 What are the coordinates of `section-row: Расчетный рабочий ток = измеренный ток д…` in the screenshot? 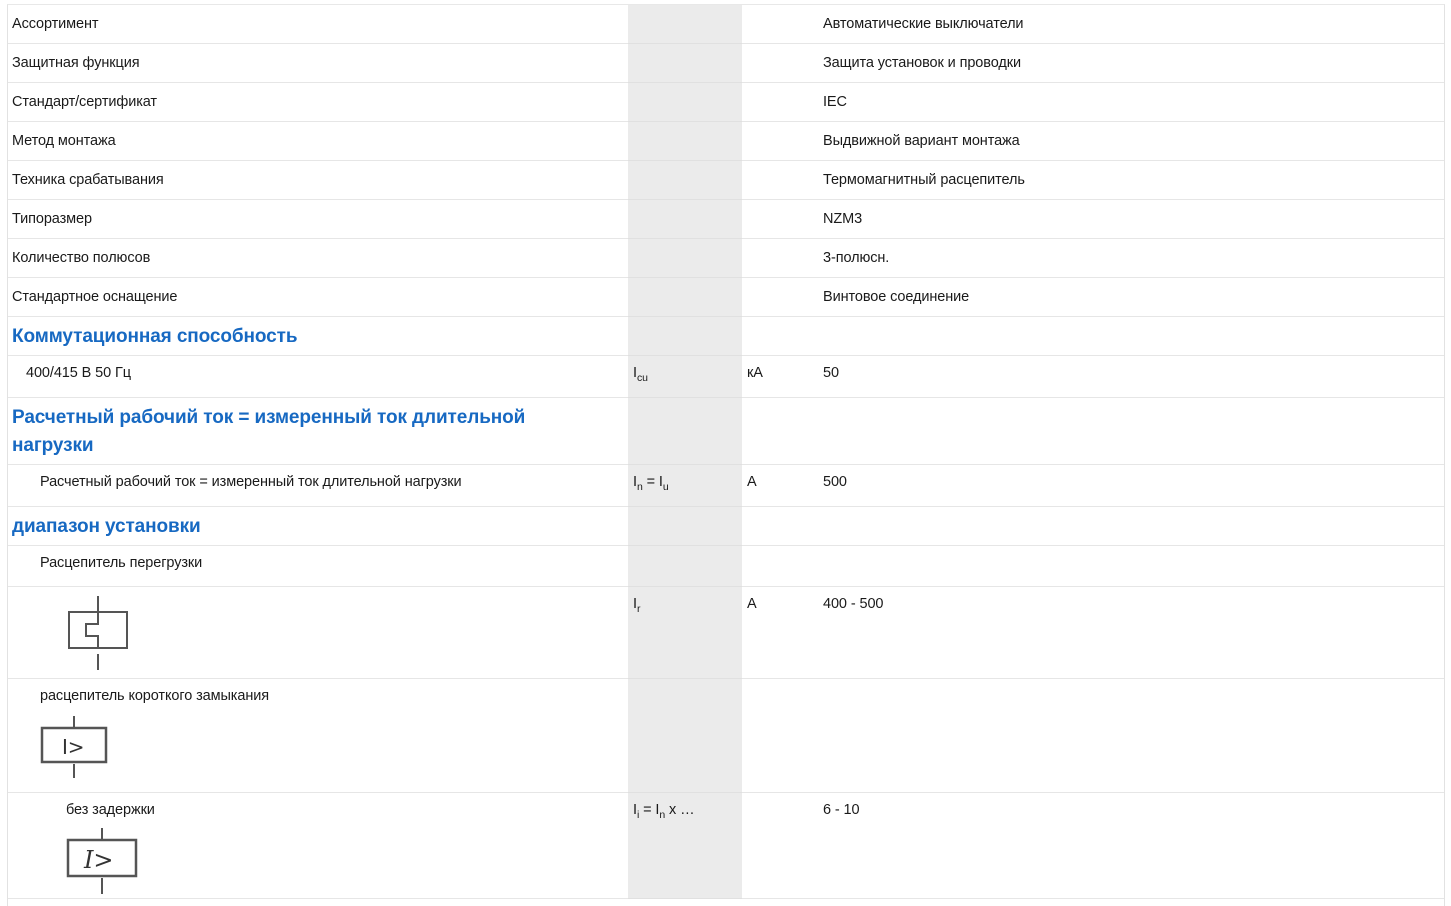 It's located at (726, 431).